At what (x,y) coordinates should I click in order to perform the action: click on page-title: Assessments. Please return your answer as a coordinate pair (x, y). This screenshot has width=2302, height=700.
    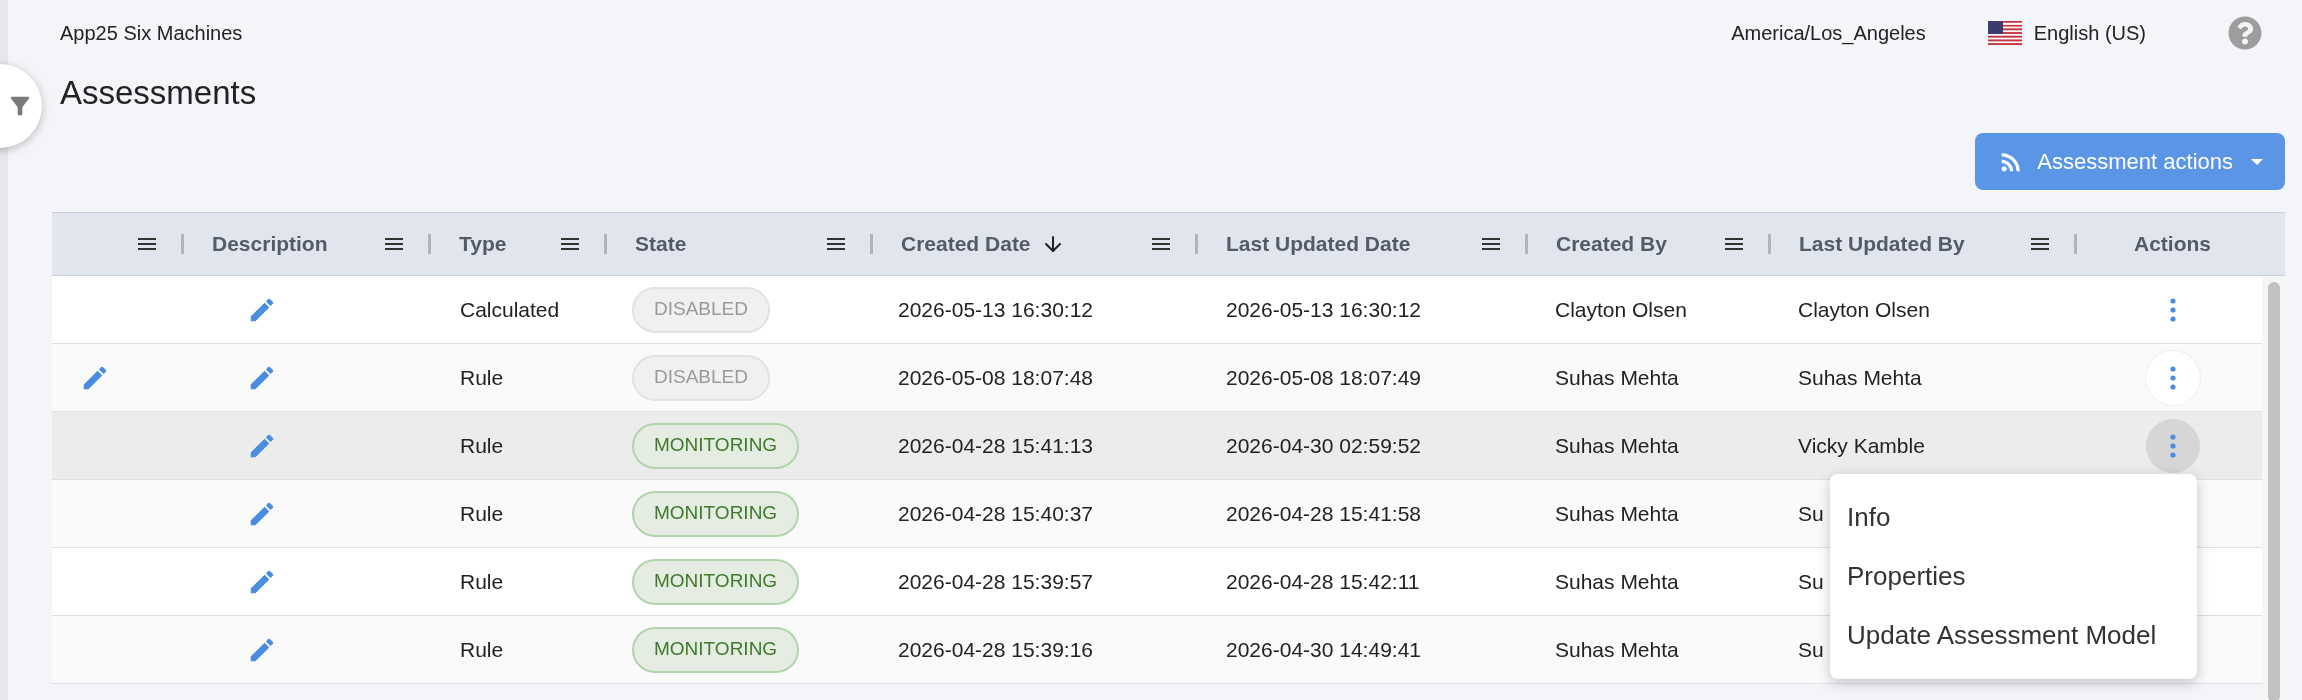
    Looking at the image, I should click on (158, 93).